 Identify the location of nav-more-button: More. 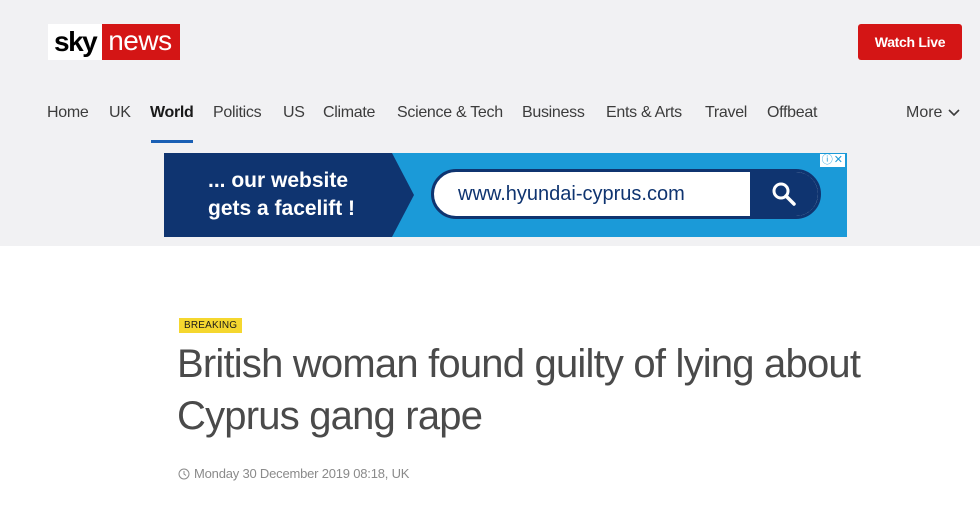
(933, 113).